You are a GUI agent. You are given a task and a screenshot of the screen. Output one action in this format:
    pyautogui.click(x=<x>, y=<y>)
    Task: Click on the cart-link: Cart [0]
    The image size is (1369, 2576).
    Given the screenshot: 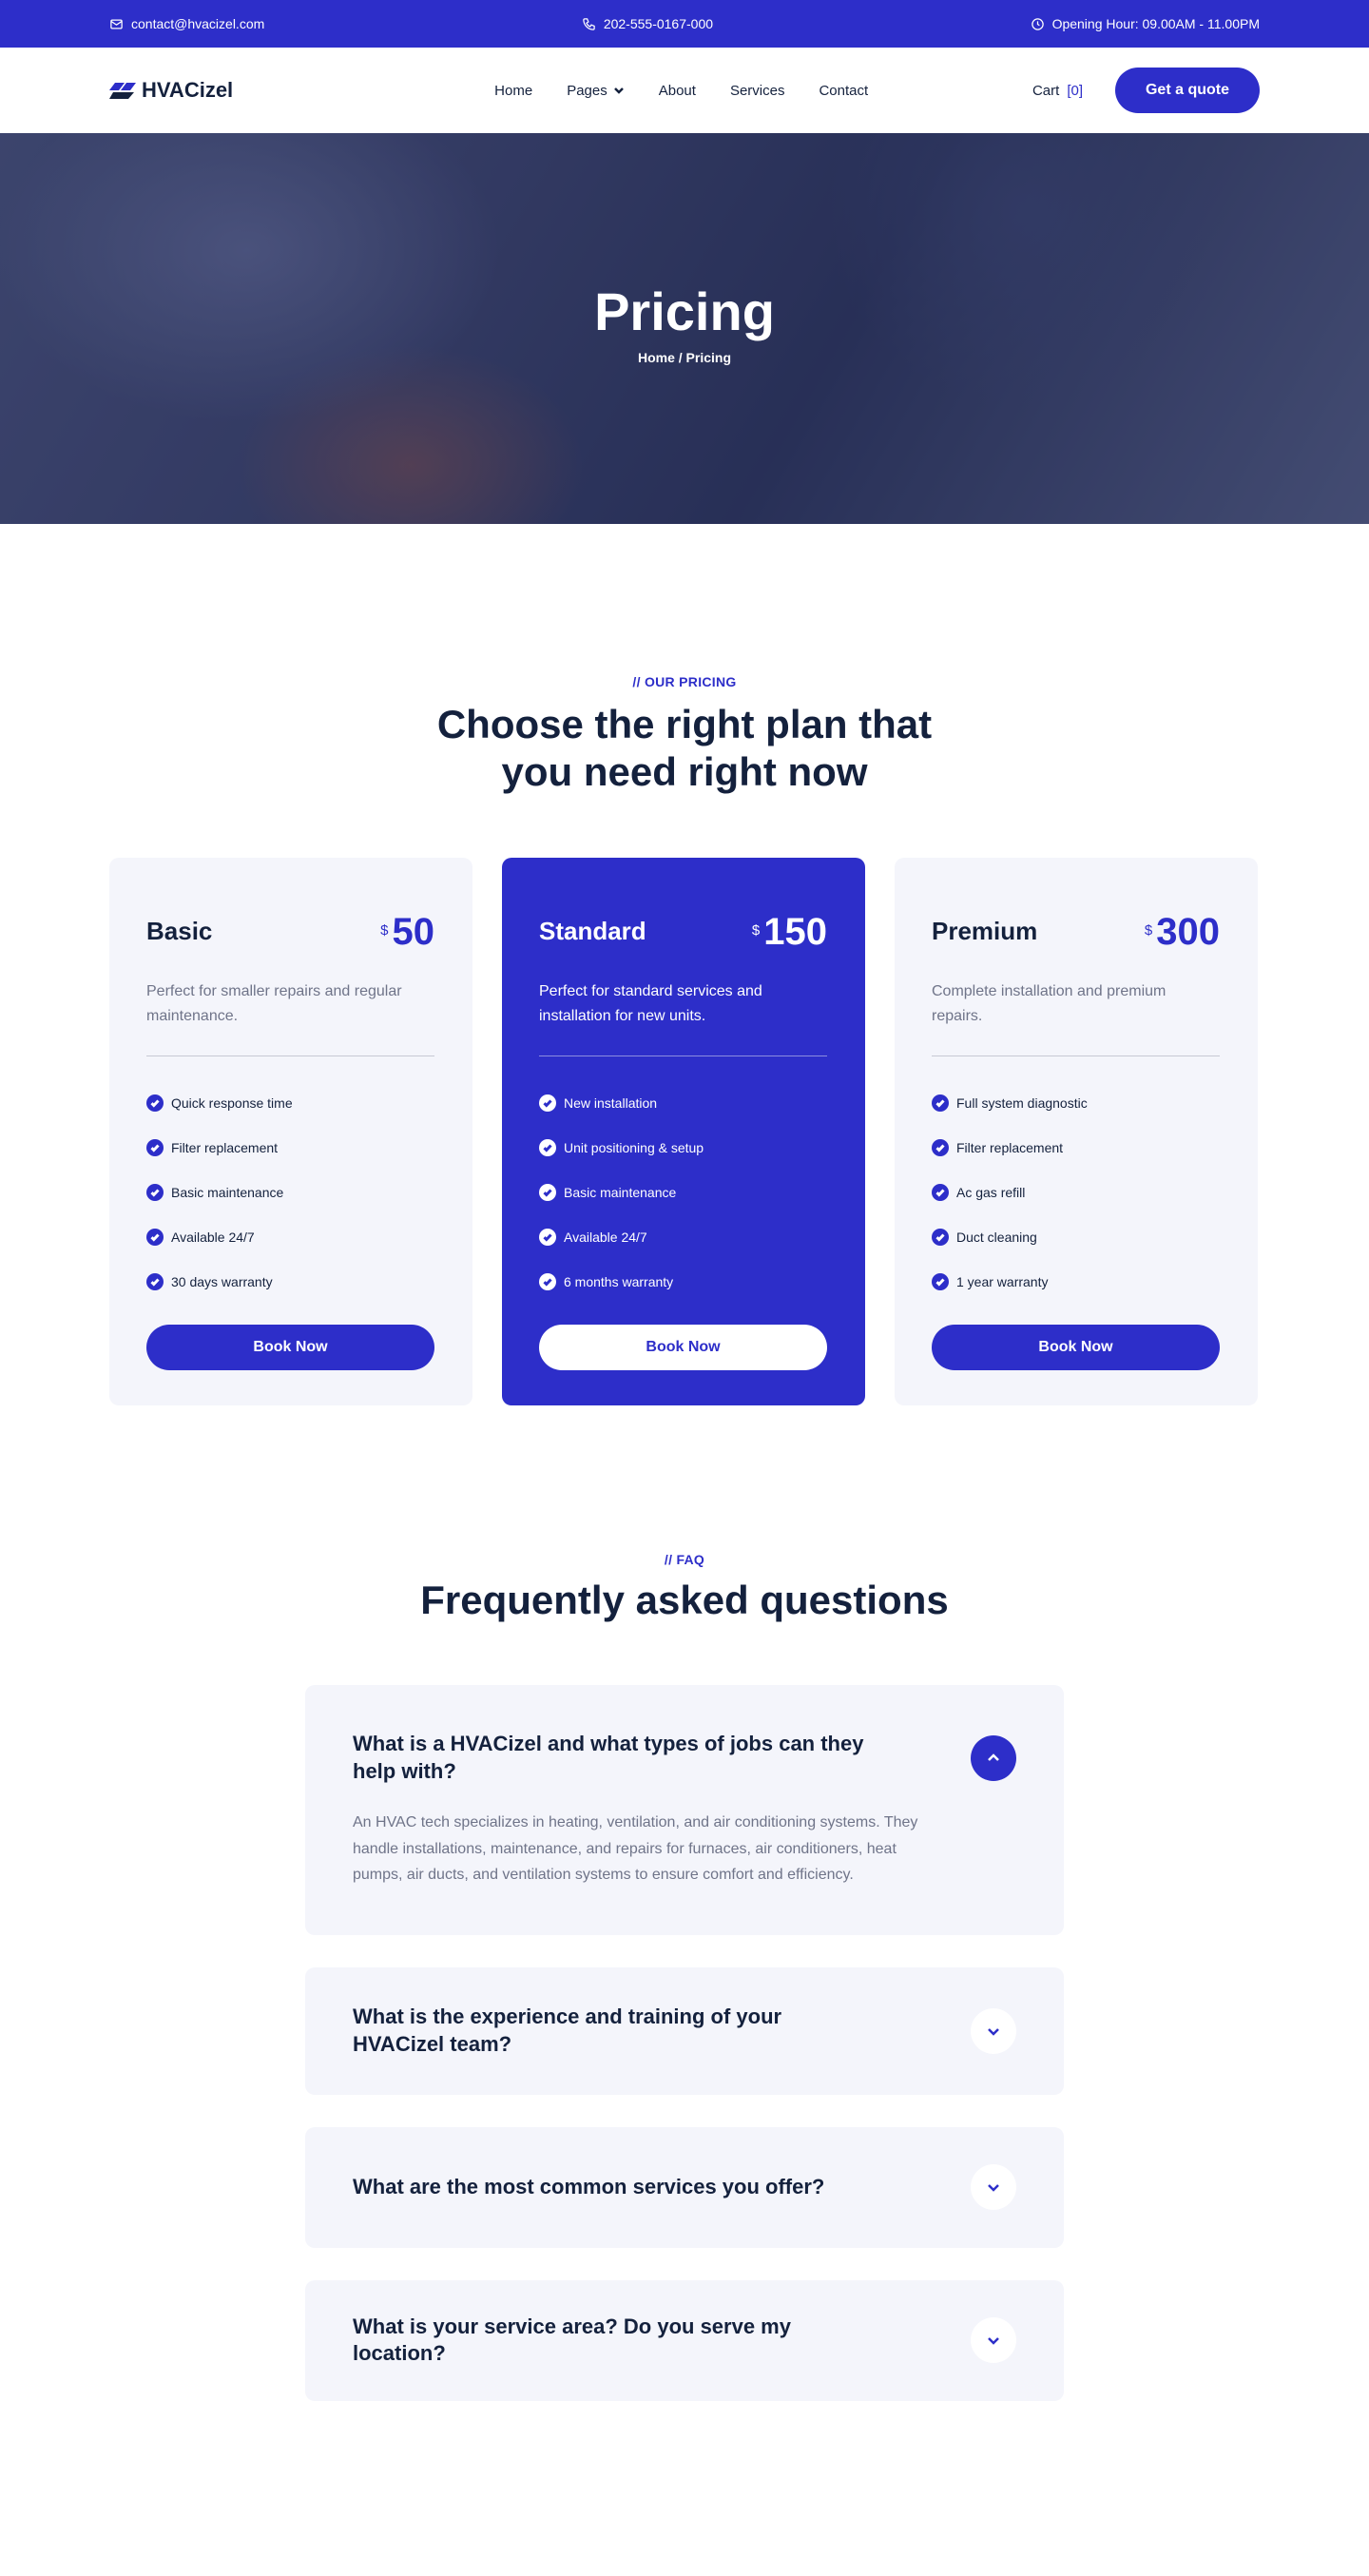 What is the action you would take?
    pyautogui.click(x=1057, y=91)
    